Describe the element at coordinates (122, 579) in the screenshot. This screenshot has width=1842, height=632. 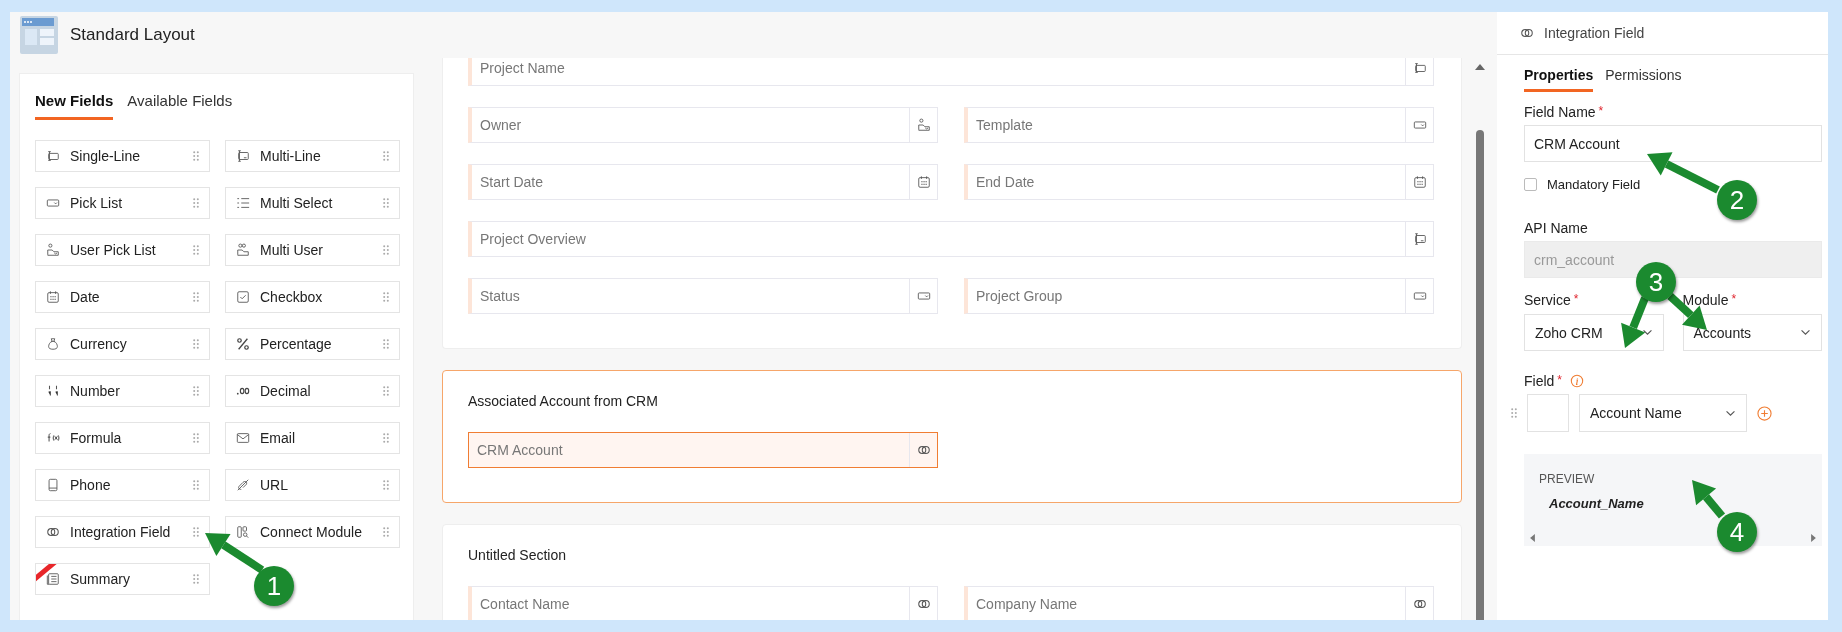
I see `field-type-item: Summary` at that location.